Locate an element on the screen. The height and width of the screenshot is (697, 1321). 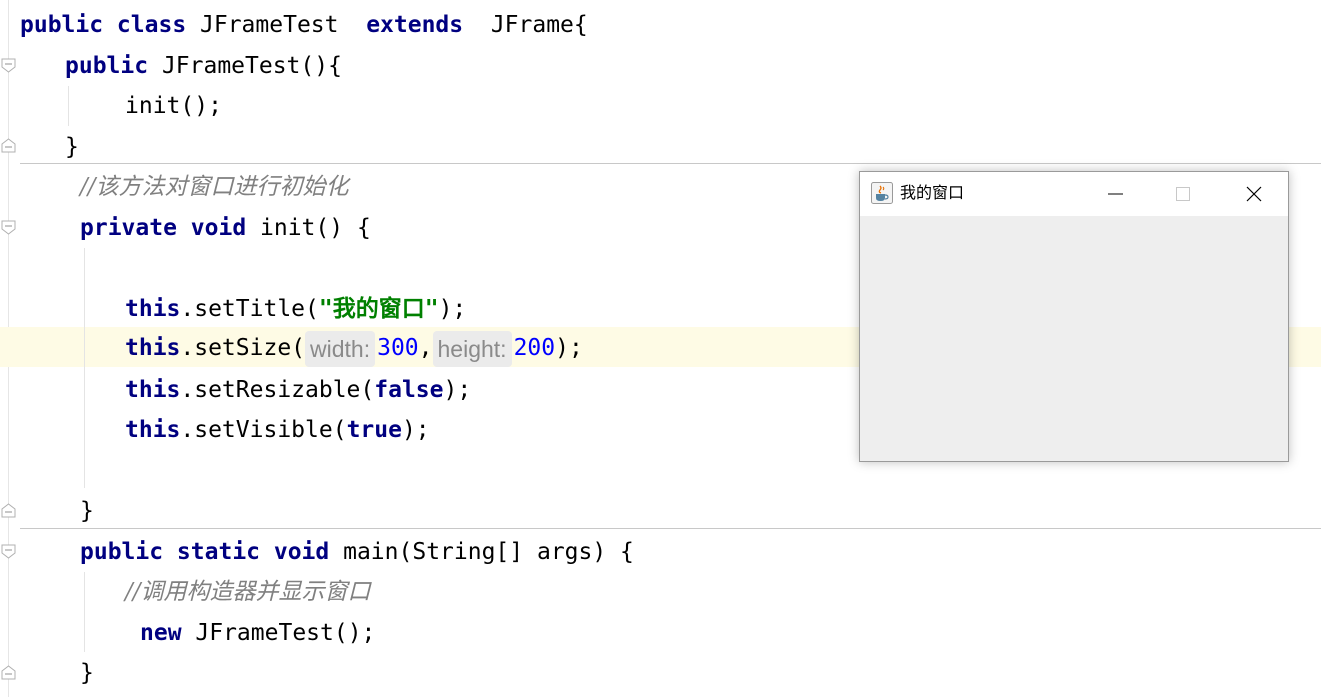
maximize-button is located at coordinates (1183, 194).